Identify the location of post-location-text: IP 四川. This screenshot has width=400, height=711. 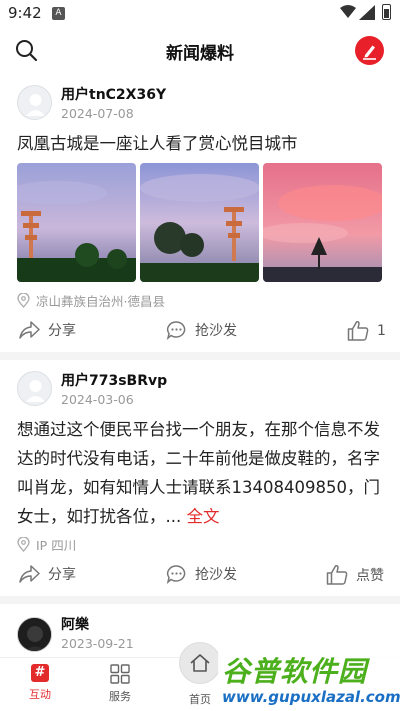
(56, 545).